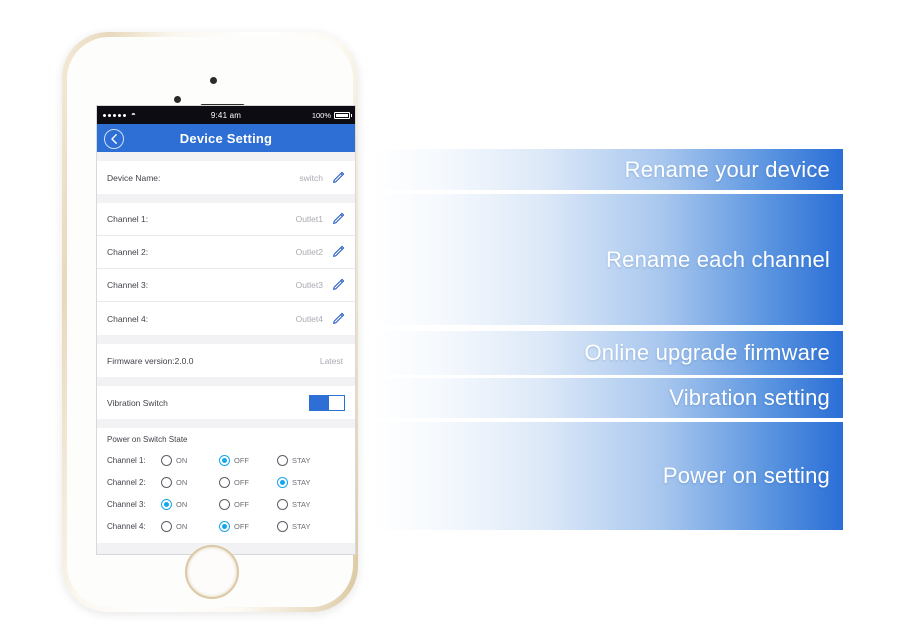  I want to click on channel-value: Outlet1, so click(309, 219).